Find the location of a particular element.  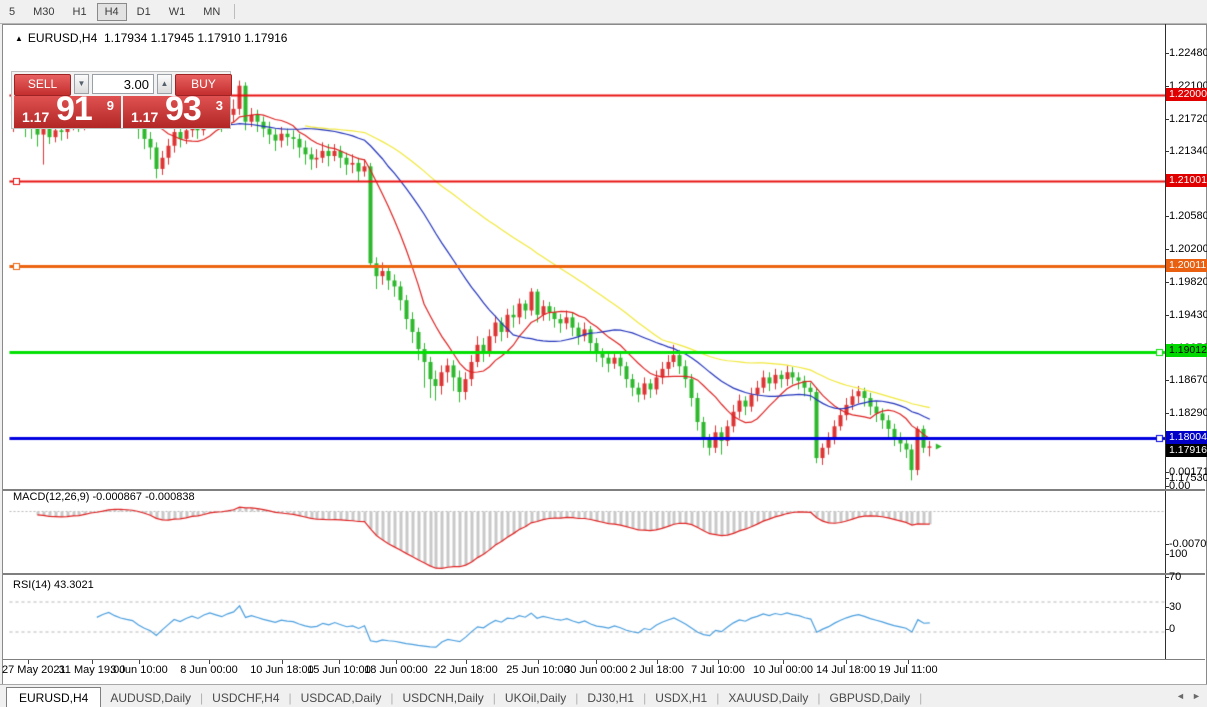

price-axis-label: 1.18290 is located at coordinates (1188, 413).